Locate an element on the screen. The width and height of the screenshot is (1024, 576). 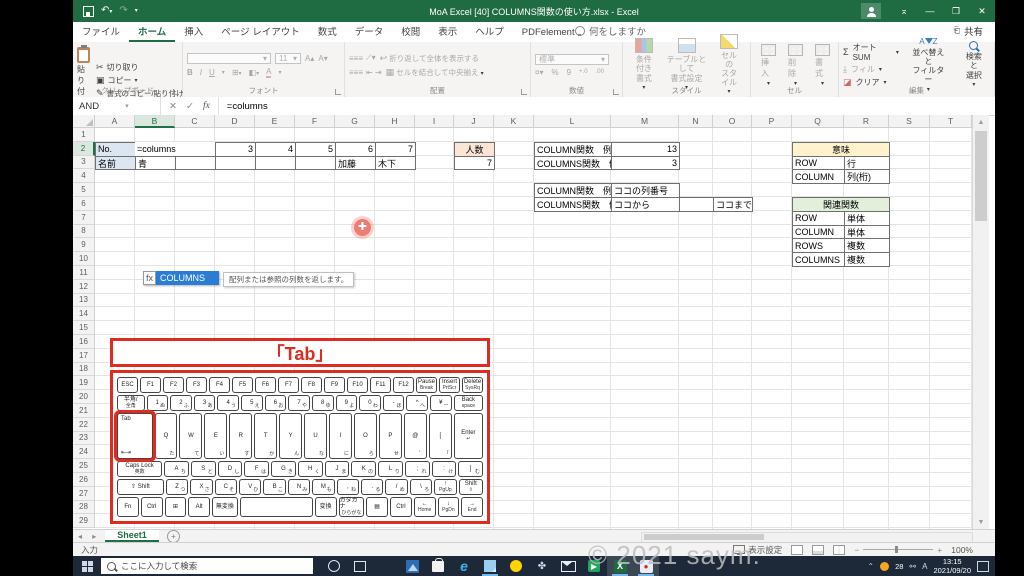
cell-Q4: COLUMN is located at coordinates (818, 177).